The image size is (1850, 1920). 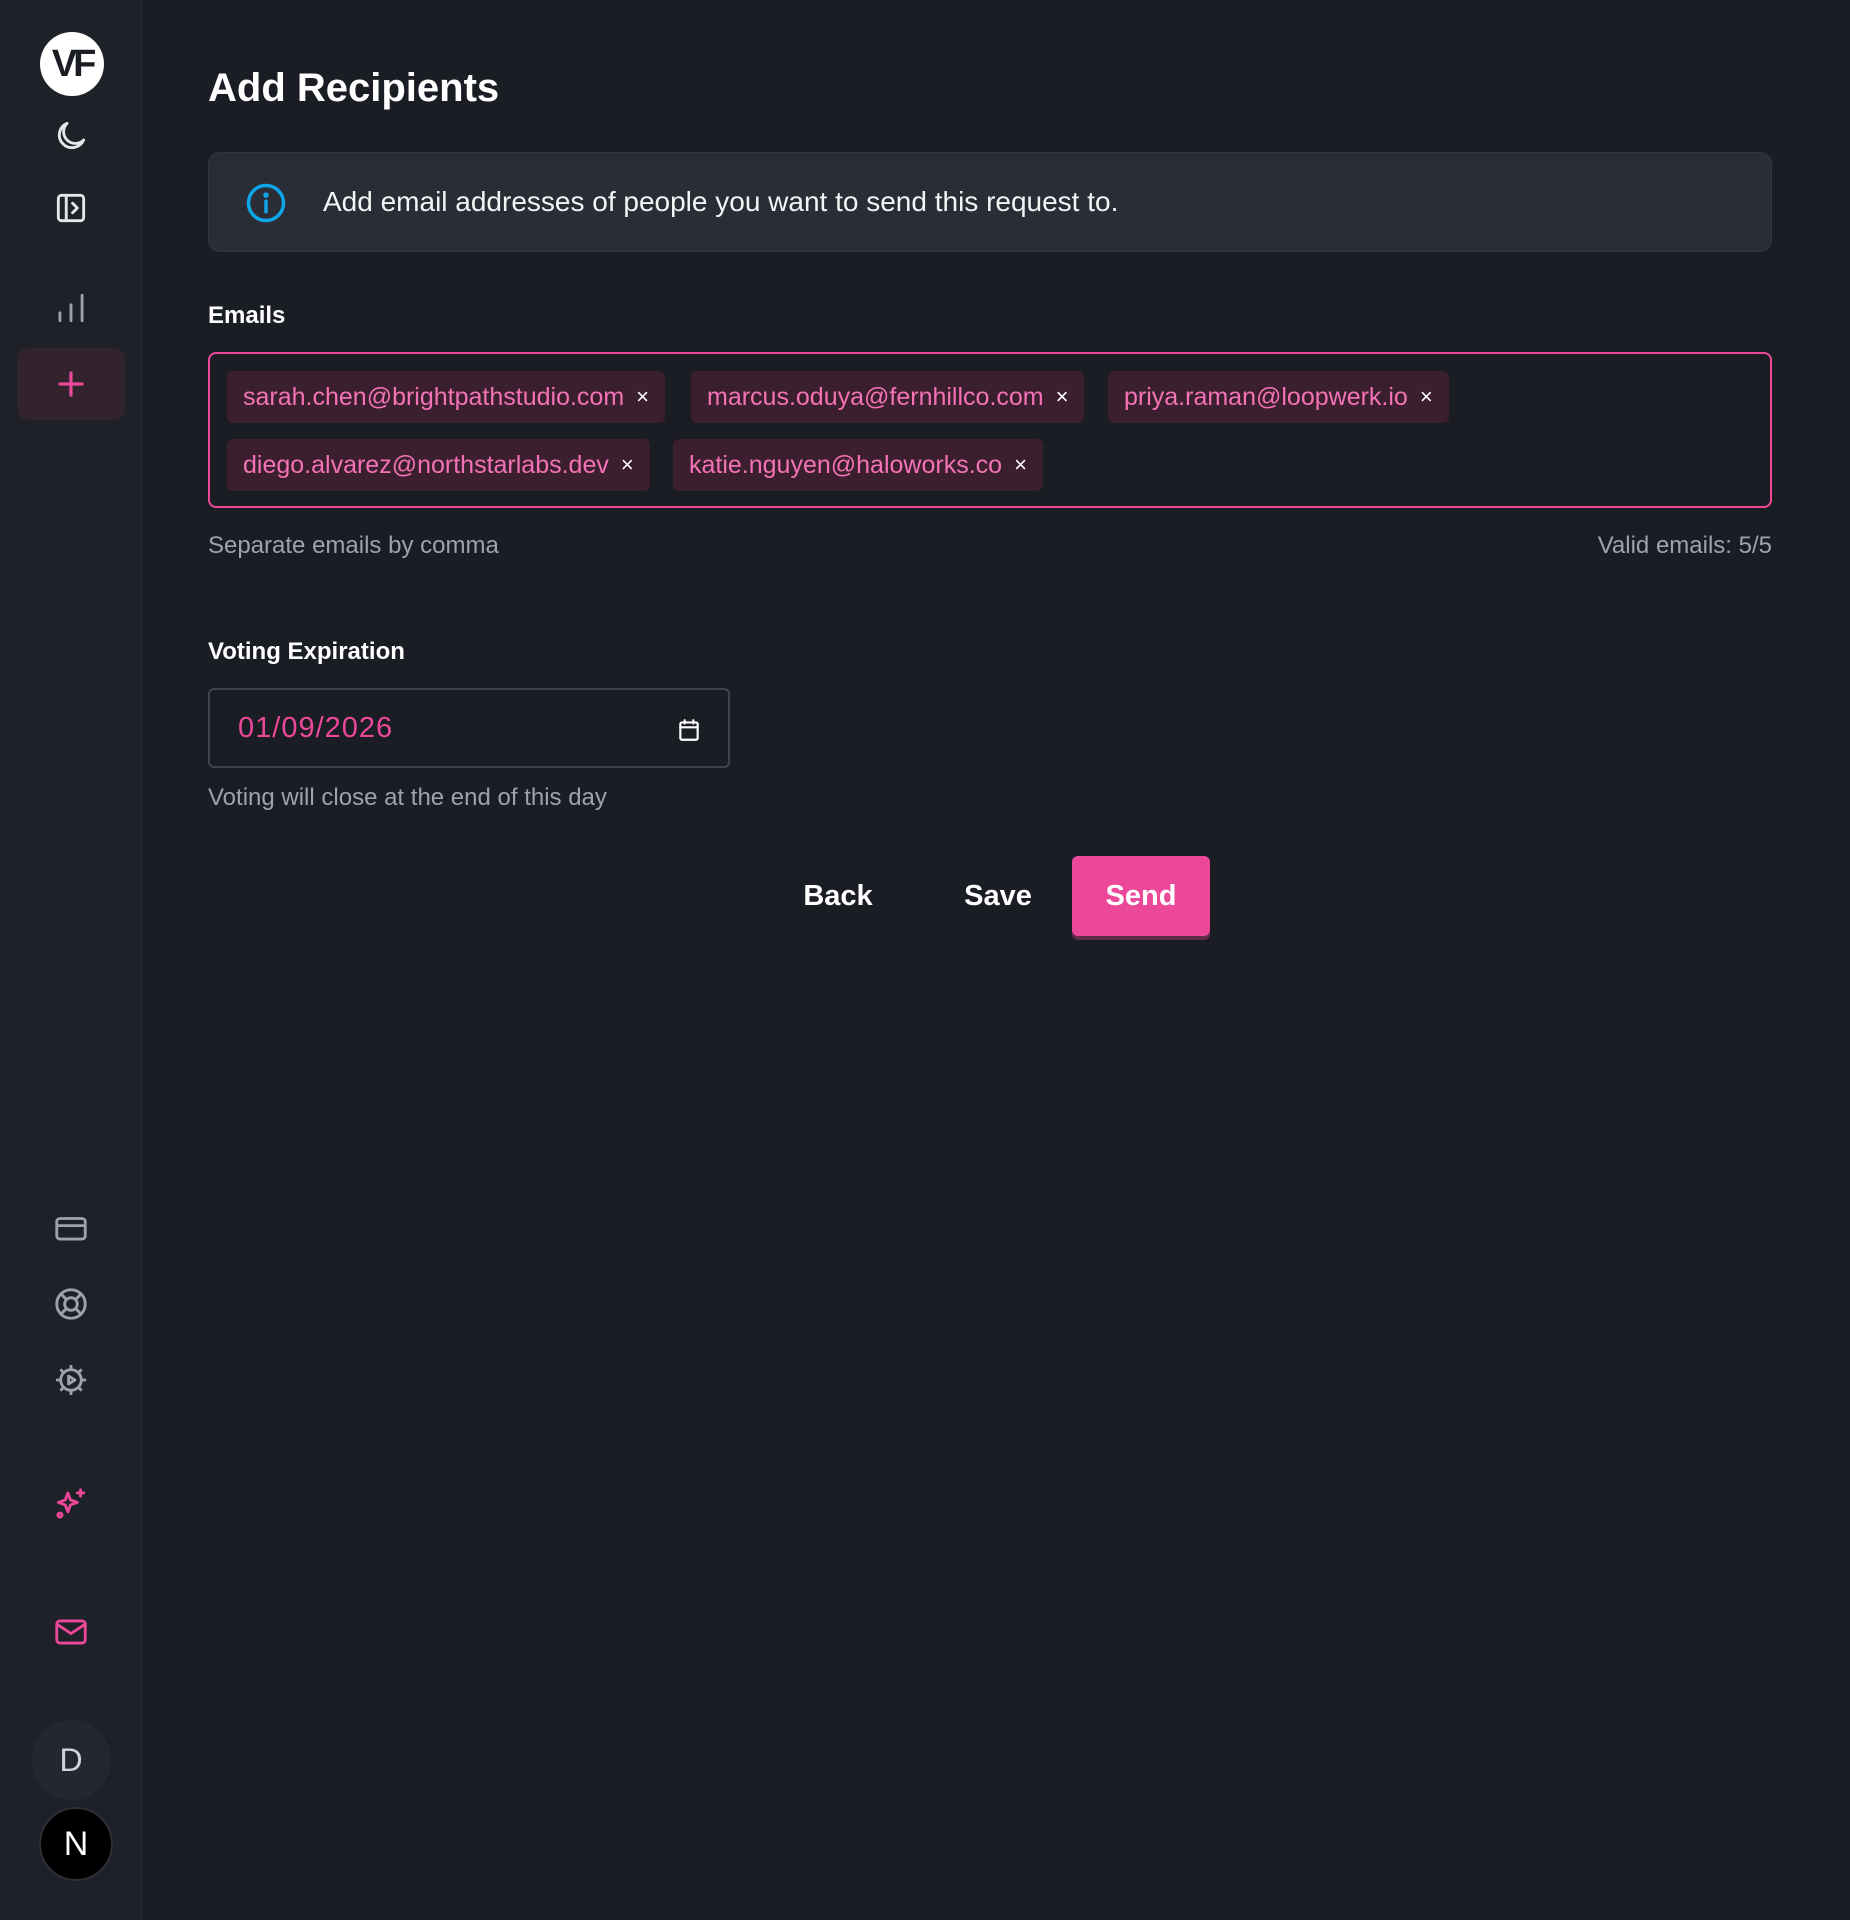 I want to click on sidebar-item-support, so click(x=71, y=1304).